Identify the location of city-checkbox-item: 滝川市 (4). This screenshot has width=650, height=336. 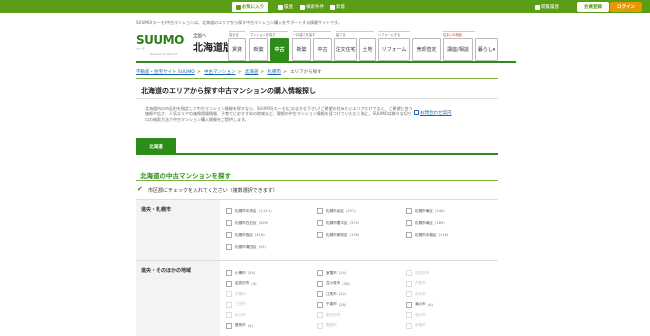
(419, 304).